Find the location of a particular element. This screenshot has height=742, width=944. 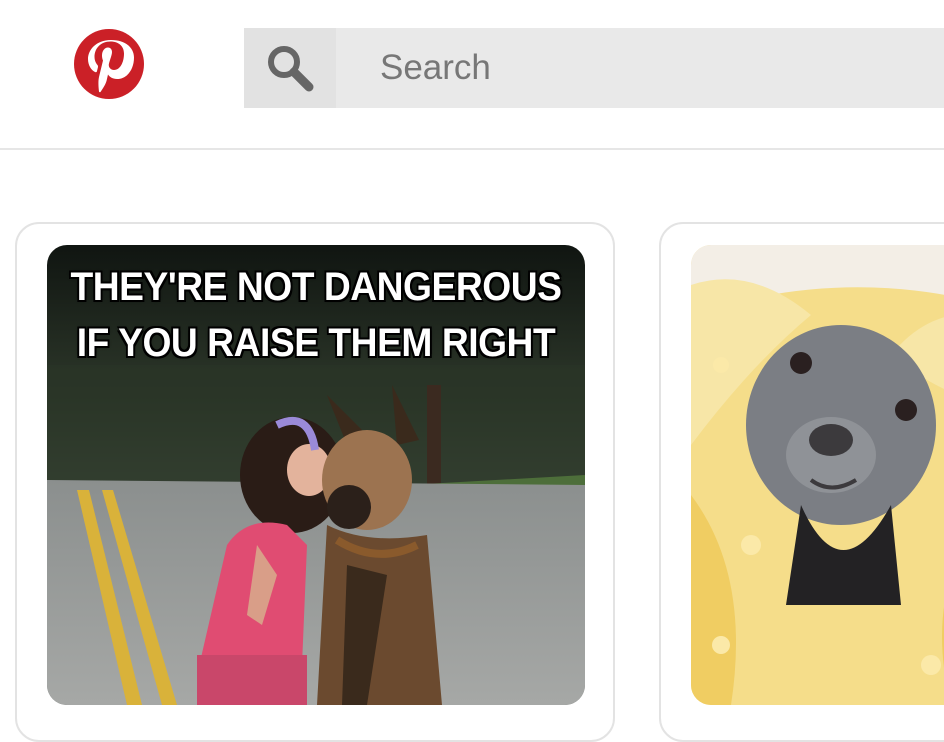

search-button is located at coordinates (290, 68).